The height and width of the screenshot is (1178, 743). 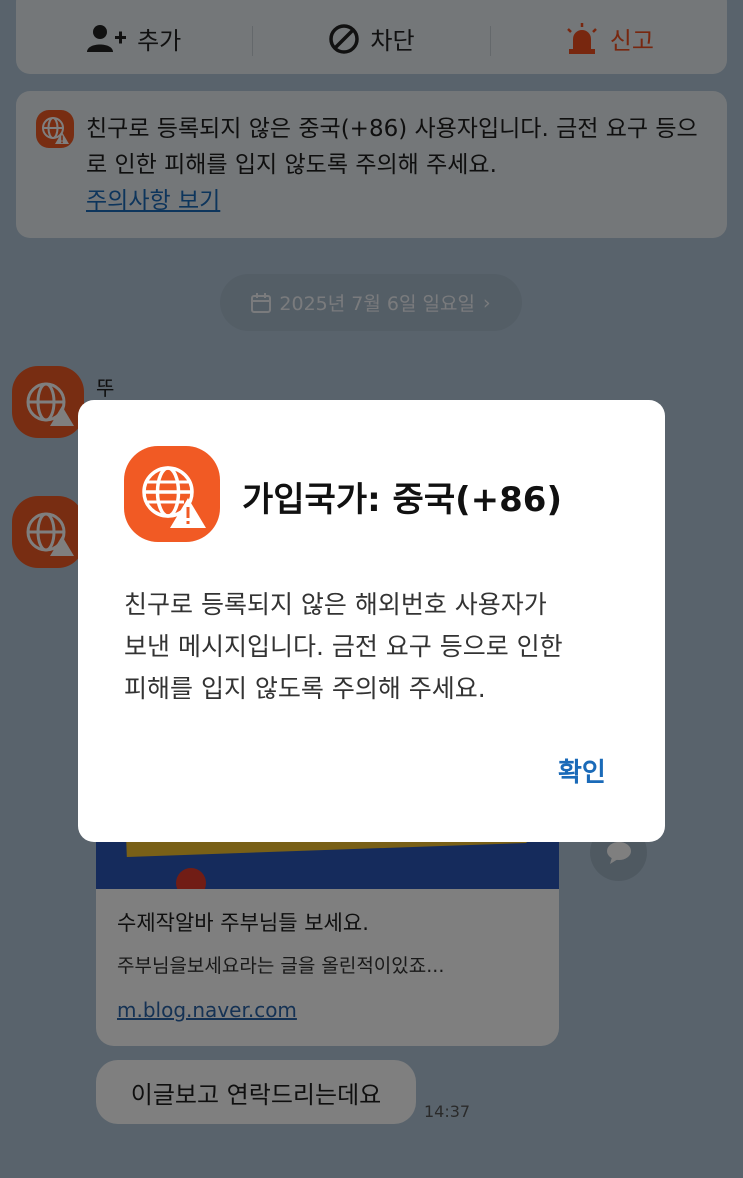 I want to click on dialog-body-line: 피해를 입지 않도록 주의해 주세요., so click(x=305, y=688).